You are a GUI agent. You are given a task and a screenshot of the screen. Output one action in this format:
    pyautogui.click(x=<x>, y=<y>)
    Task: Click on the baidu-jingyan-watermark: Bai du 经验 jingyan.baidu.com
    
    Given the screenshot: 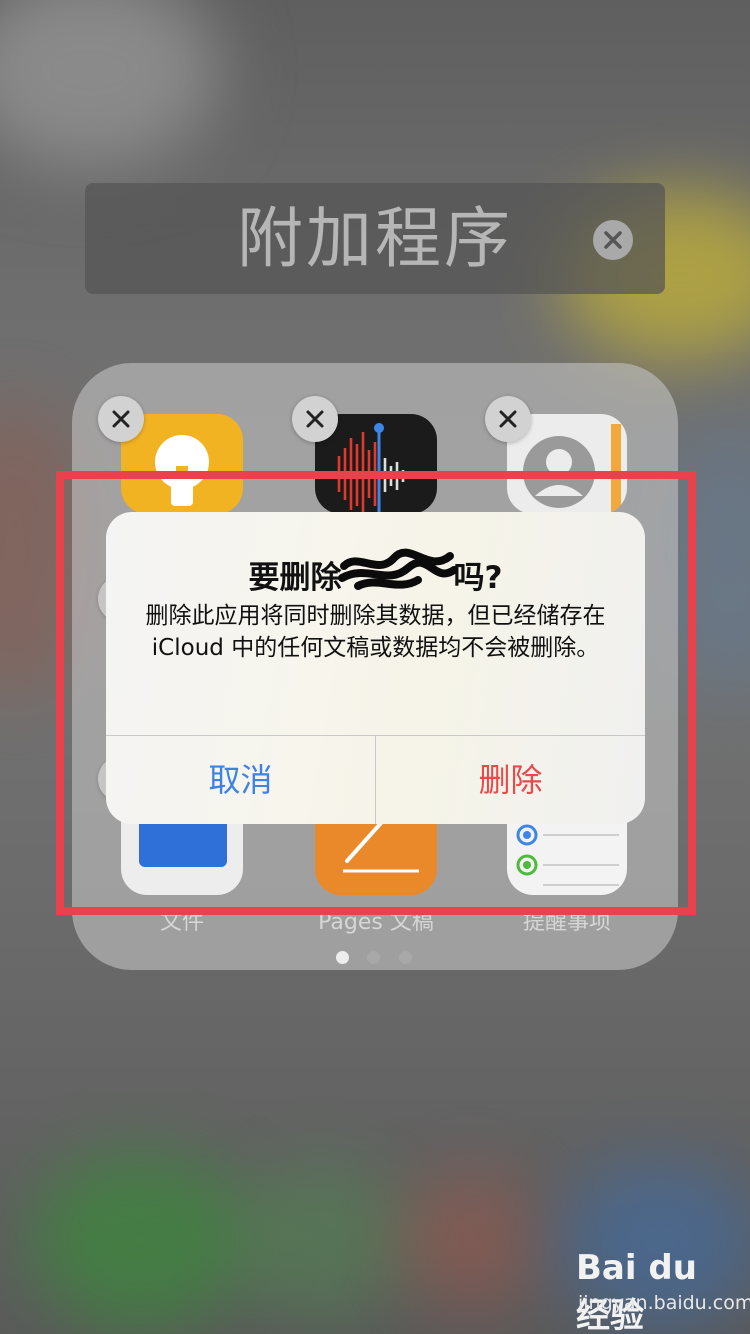 What is the action you would take?
    pyautogui.click(x=661, y=1291)
    